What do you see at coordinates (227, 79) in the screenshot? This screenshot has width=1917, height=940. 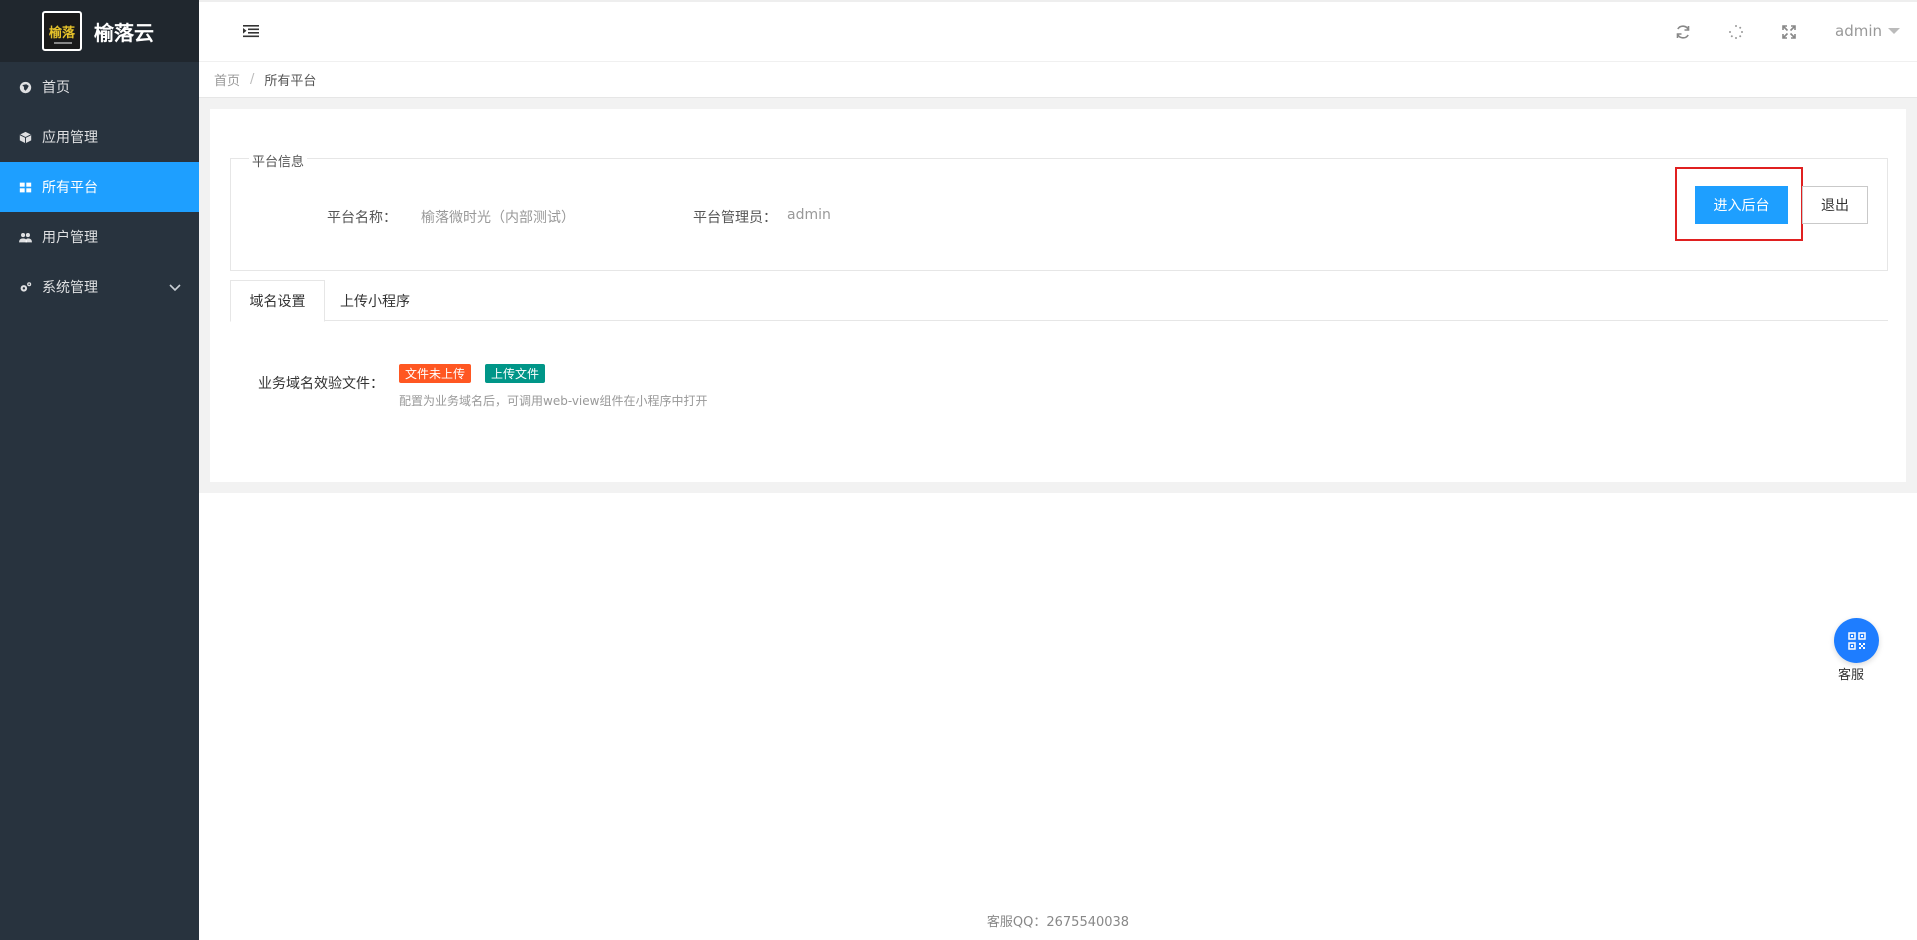 I see `breadcrumb-home: 首页` at bounding box center [227, 79].